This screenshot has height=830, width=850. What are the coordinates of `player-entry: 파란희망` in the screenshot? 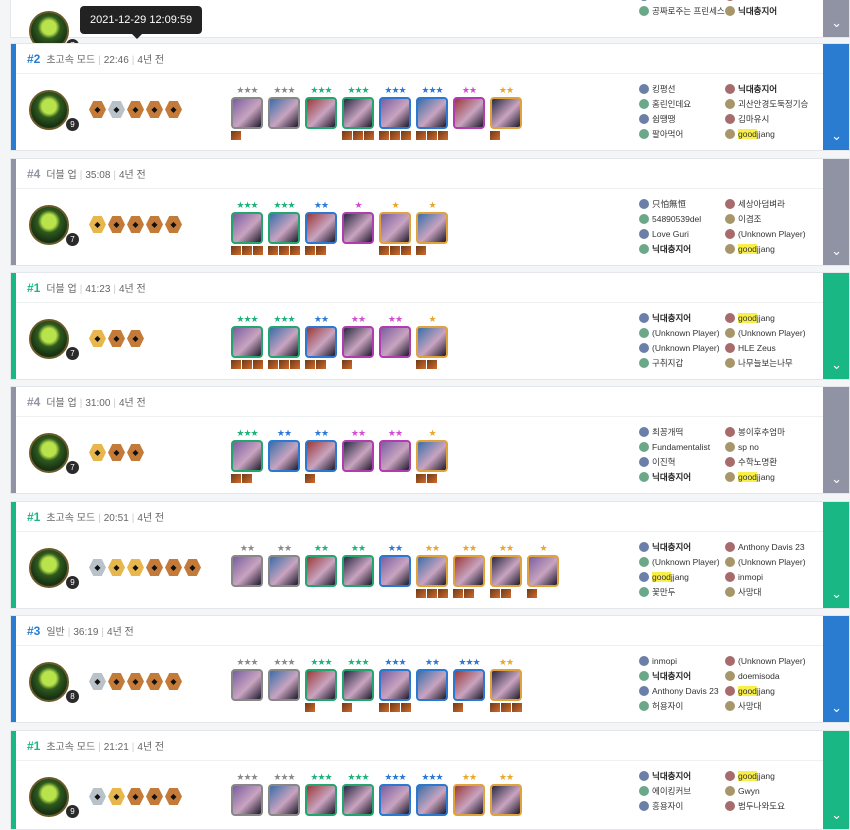 It's located at (775, 1).